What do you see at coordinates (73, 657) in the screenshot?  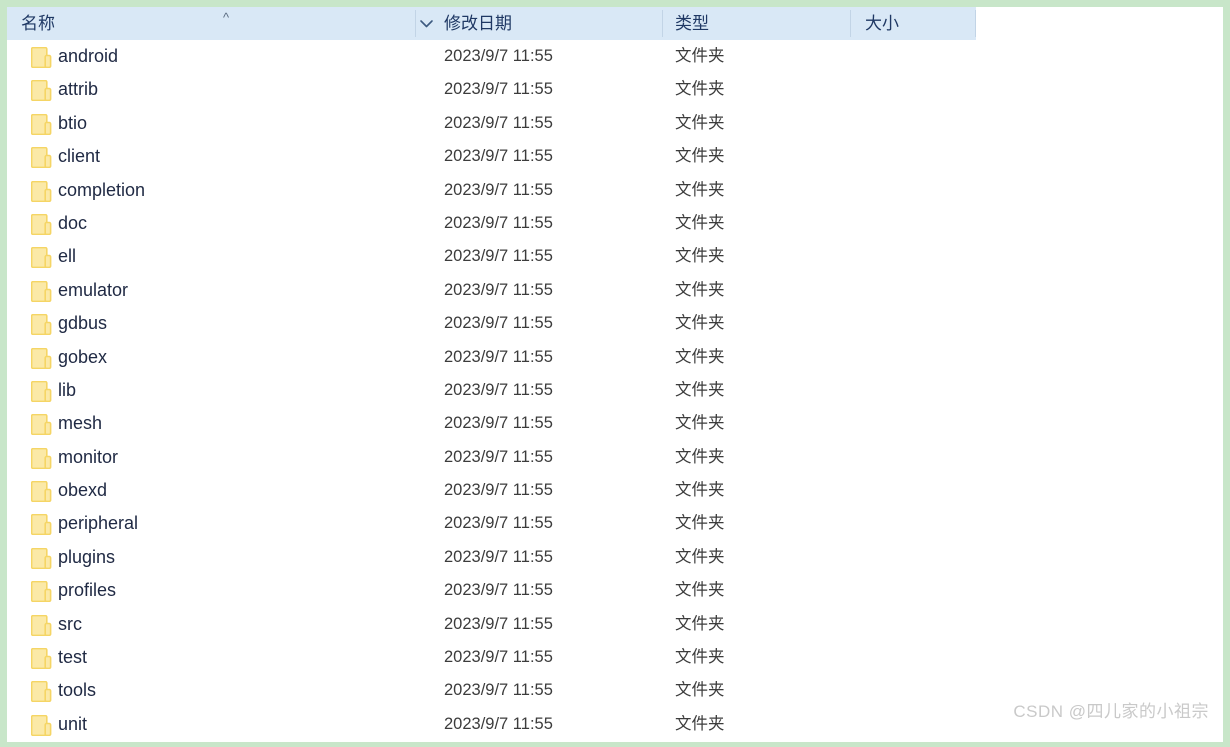 I see `file-name-cell: test` at bounding box center [73, 657].